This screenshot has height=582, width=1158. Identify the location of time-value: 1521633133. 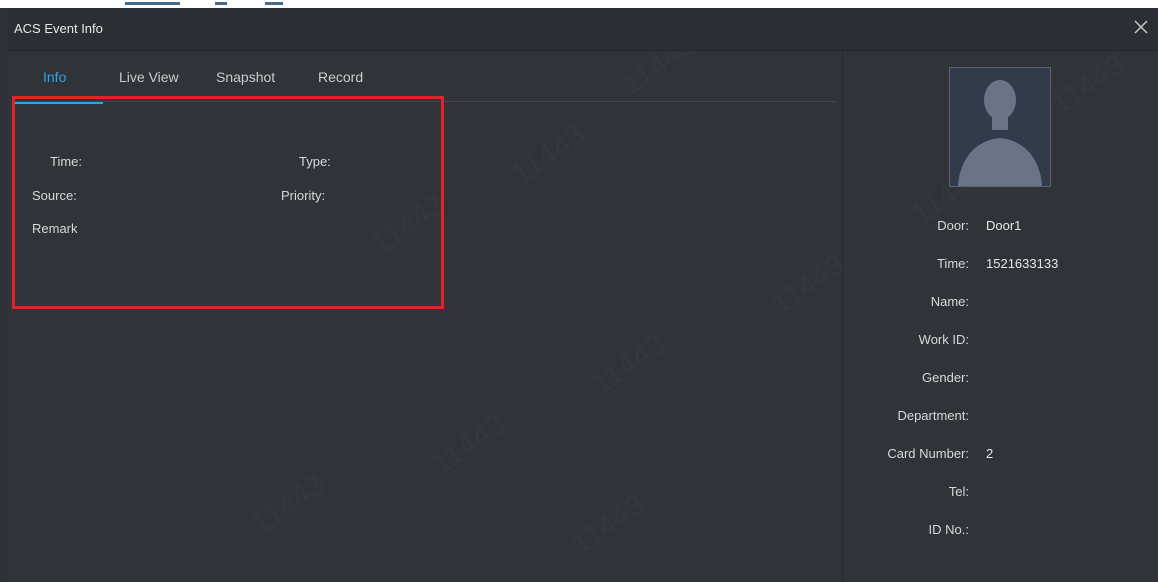
(1022, 263).